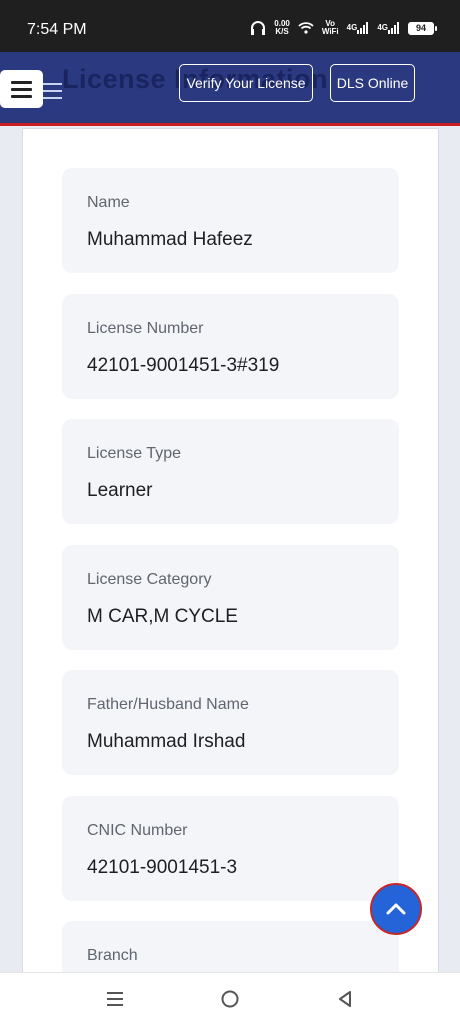 This screenshot has width=460, height=1024. Describe the element at coordinates (230, 346) in the screenshot. I see `field-license-number: License Number 42101-9001451-3#319` at that location.